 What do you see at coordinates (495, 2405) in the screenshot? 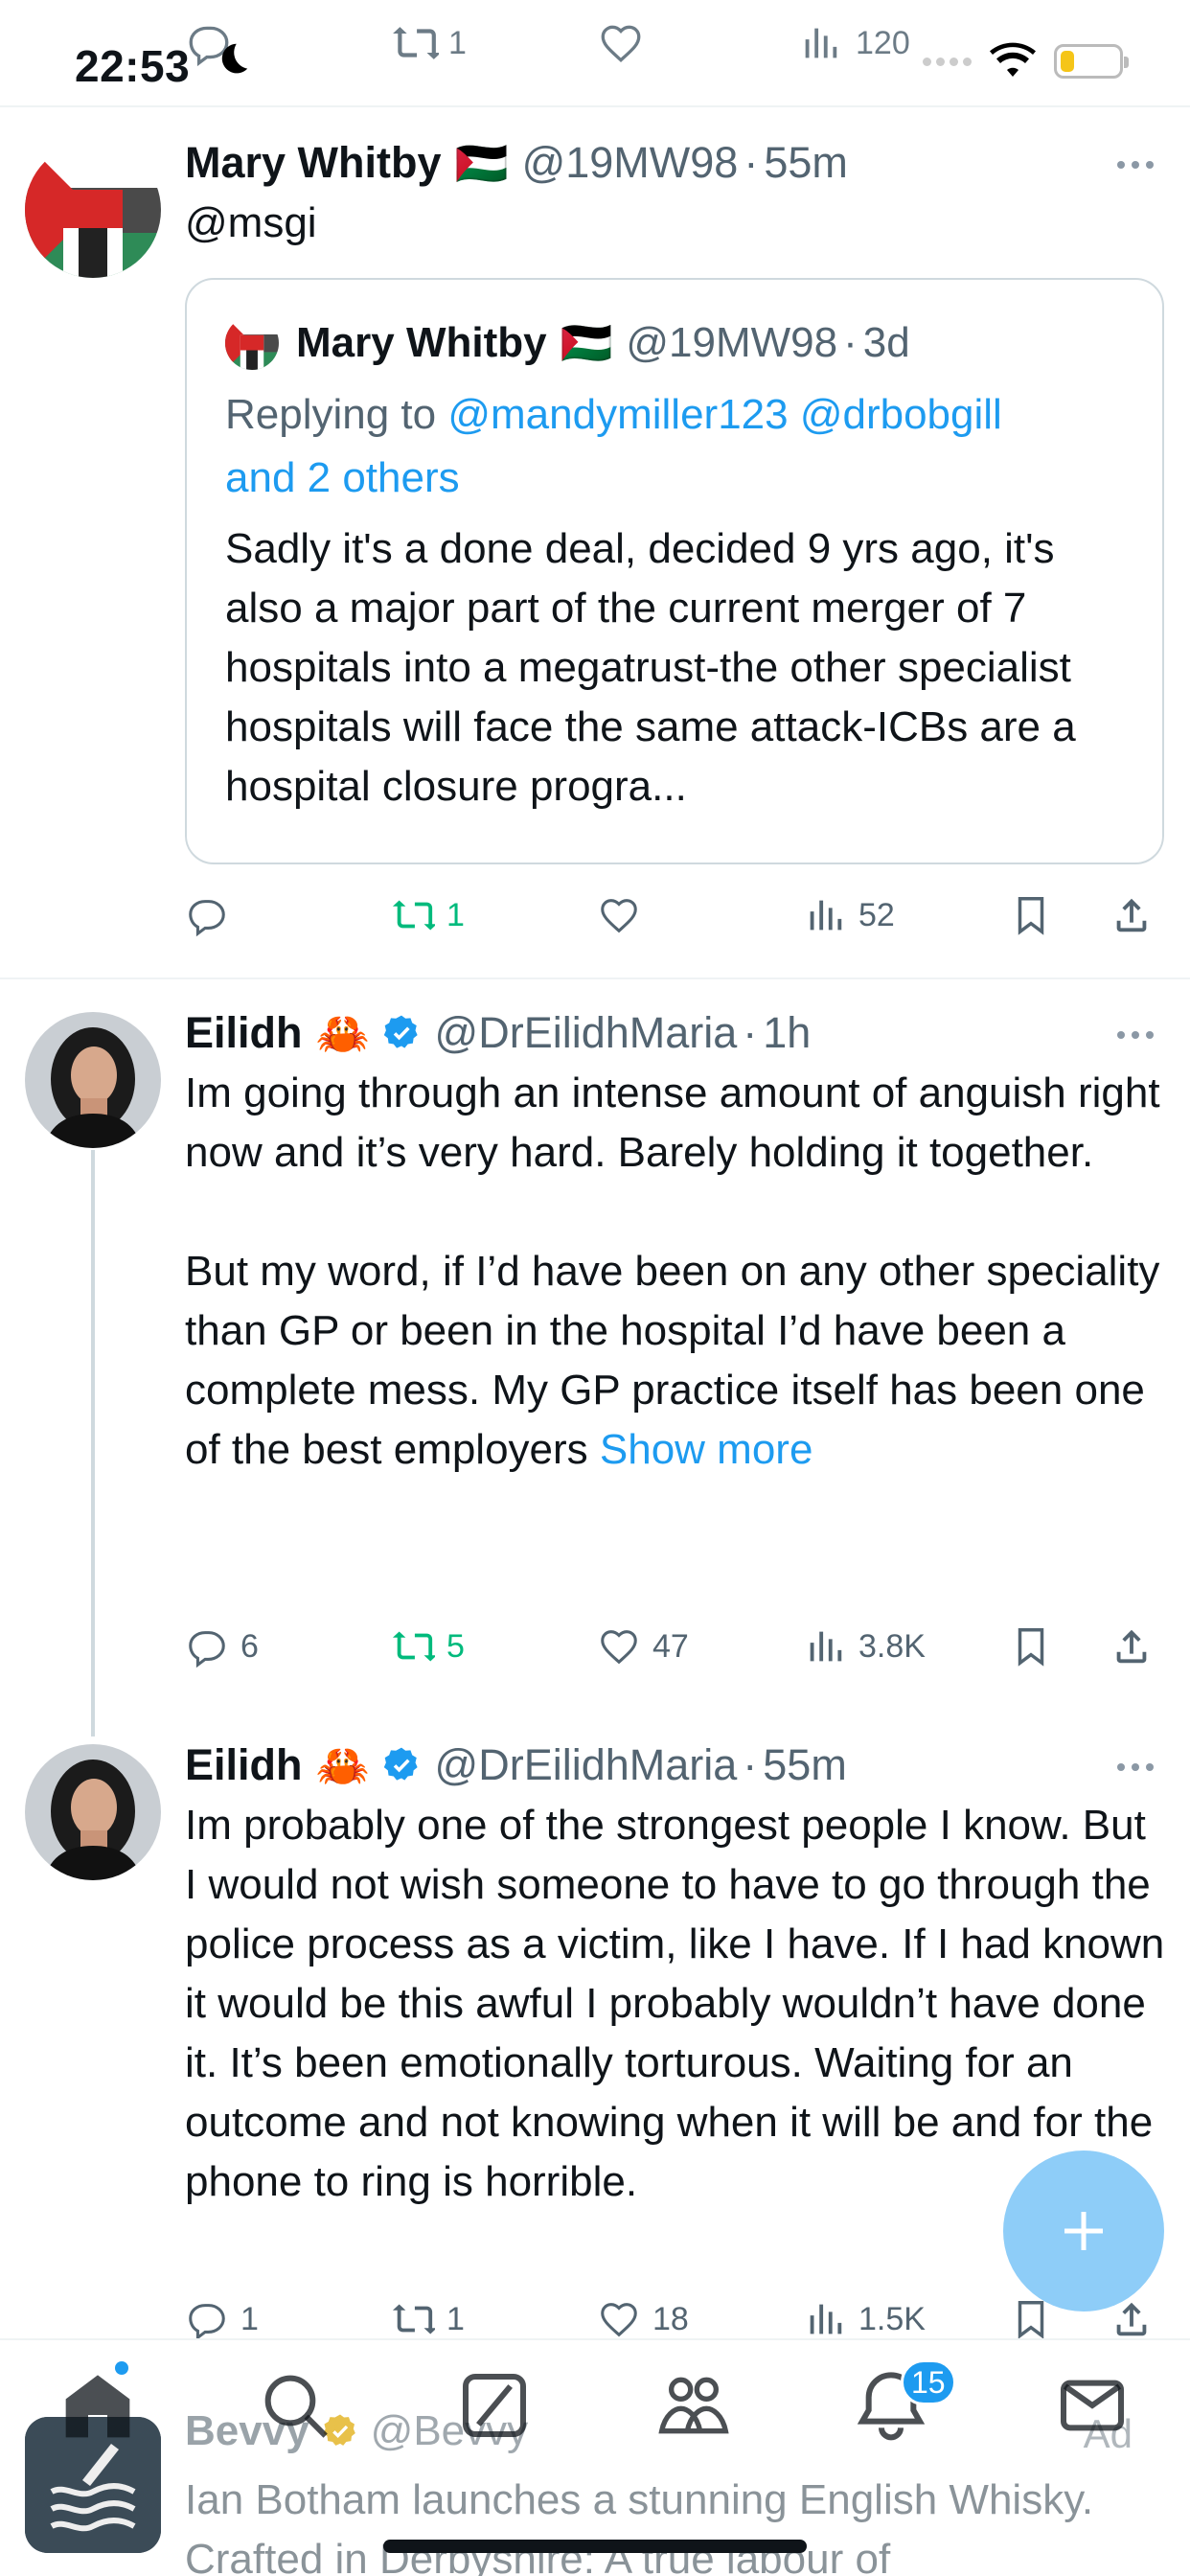
I see `nav-grok` at bounding box center [495, 2405].